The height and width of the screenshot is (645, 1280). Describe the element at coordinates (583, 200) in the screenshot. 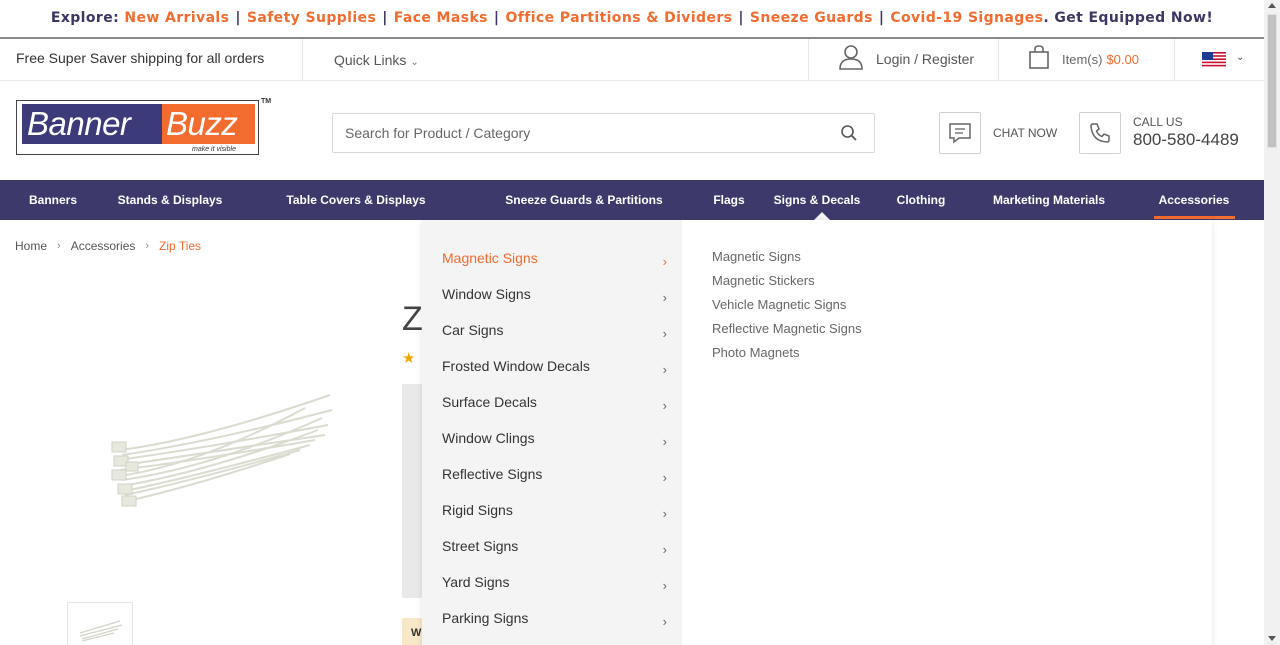

I see `nav-item-sneeze-guards: Sneeze Guards & Partitions` at that location.